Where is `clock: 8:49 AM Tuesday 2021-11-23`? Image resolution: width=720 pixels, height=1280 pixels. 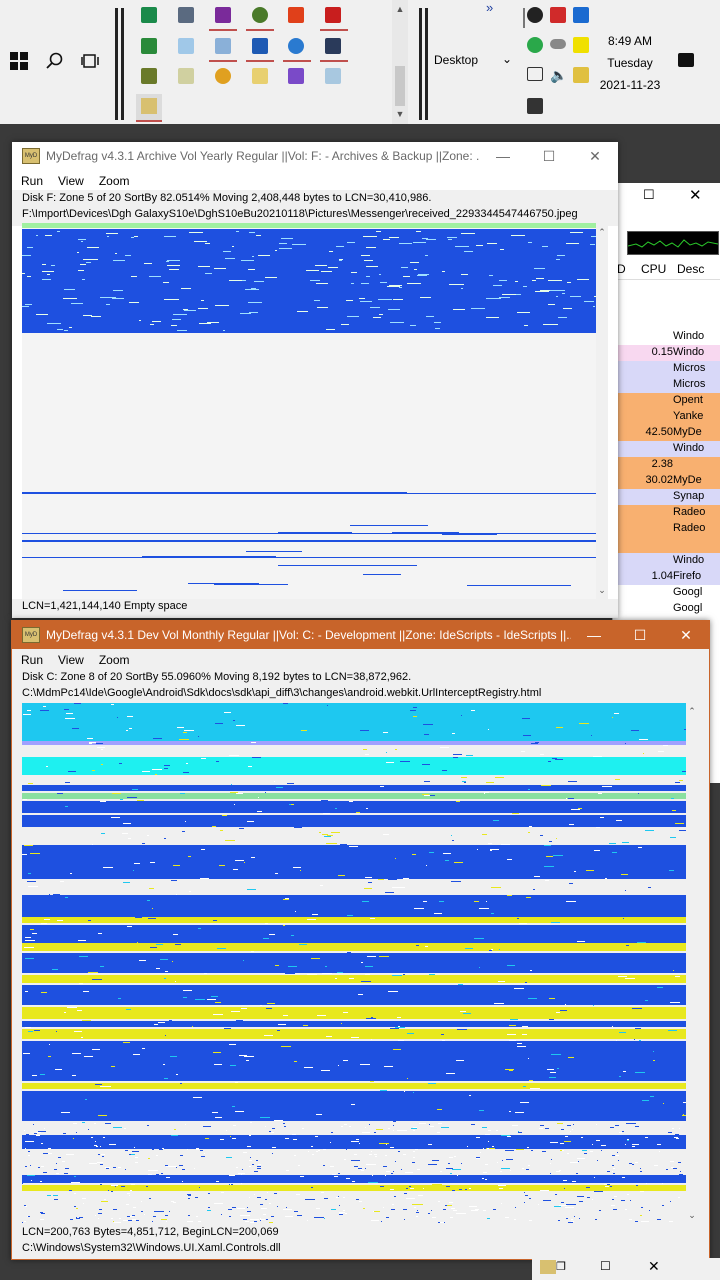
clock: 8:49 AM Tuesday 2021-11-23 is located at coordinates (630, 63).